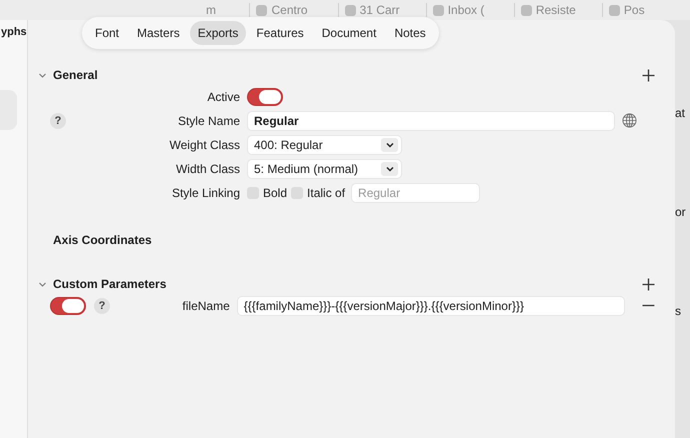 The height and width of the screenshot is (438, 690). Describe the element at coordinates (681, 212) in the screenshot. I see `background-window-text: or` at that location.